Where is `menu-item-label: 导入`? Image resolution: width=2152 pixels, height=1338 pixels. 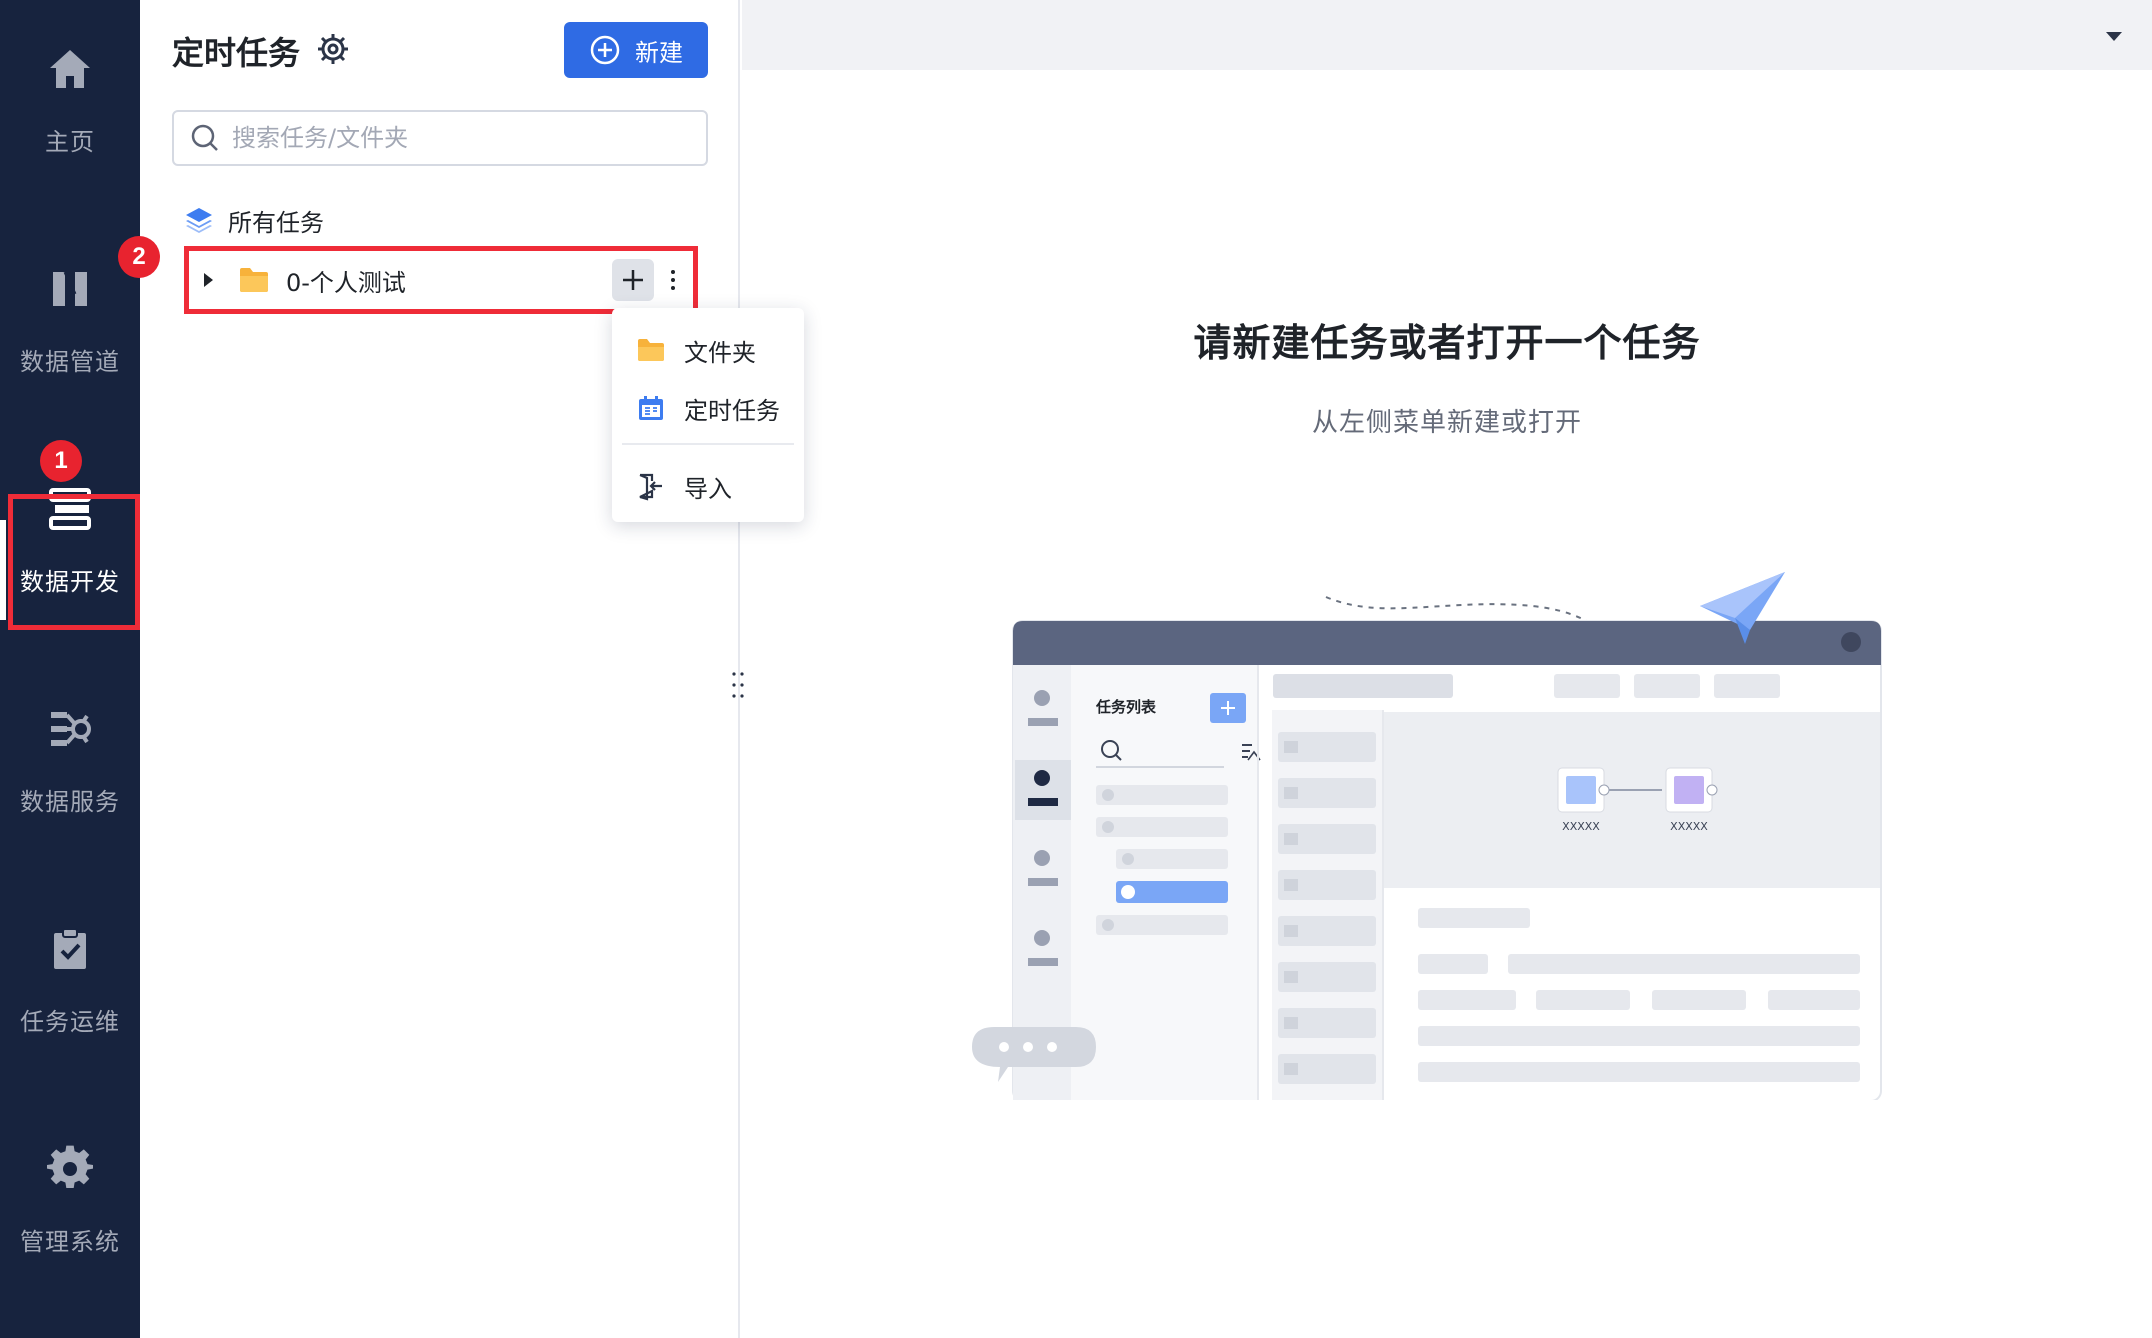
menu-item-label: 导入 is located at coordinates (708, 488).